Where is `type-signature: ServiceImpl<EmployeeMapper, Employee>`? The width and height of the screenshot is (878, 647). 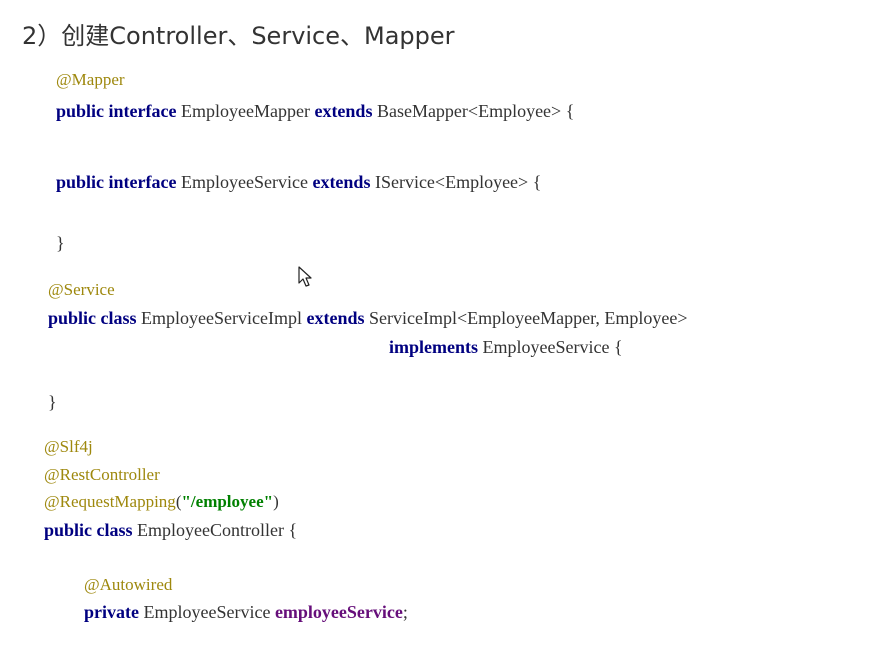 type-signature: ServiceImpl<EmployeeMapper, Employee> is located at coordinates (528, 318).